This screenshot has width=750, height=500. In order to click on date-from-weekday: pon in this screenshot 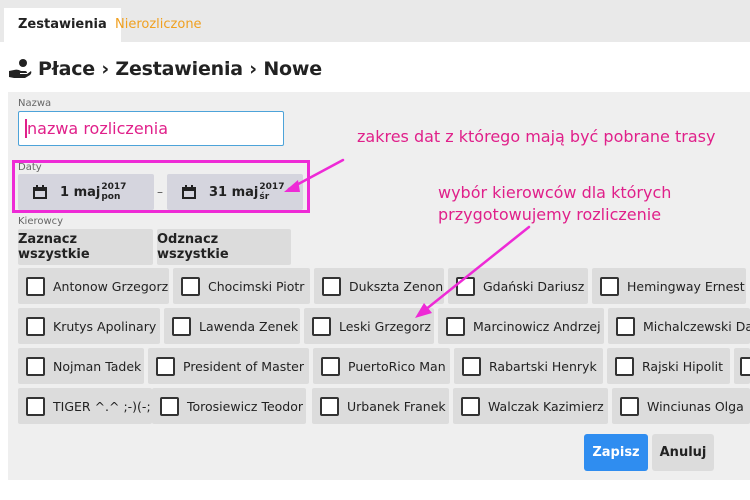, I will do `click(111, 197)`.